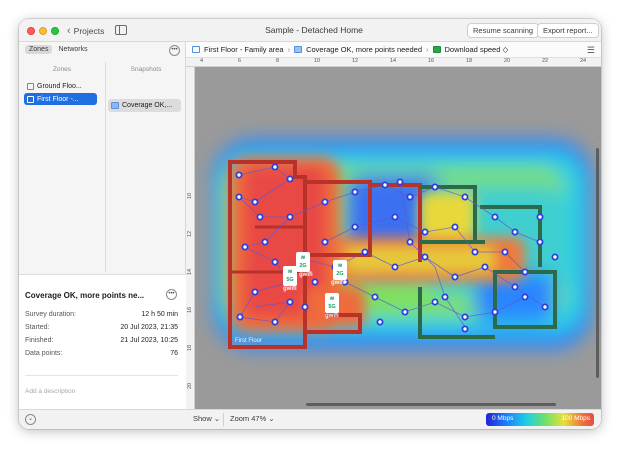  What do you see at coordinates (545, 61) in the screenshot?
I see `ruler-tick-label: 22` at bounding box center [545, 61].